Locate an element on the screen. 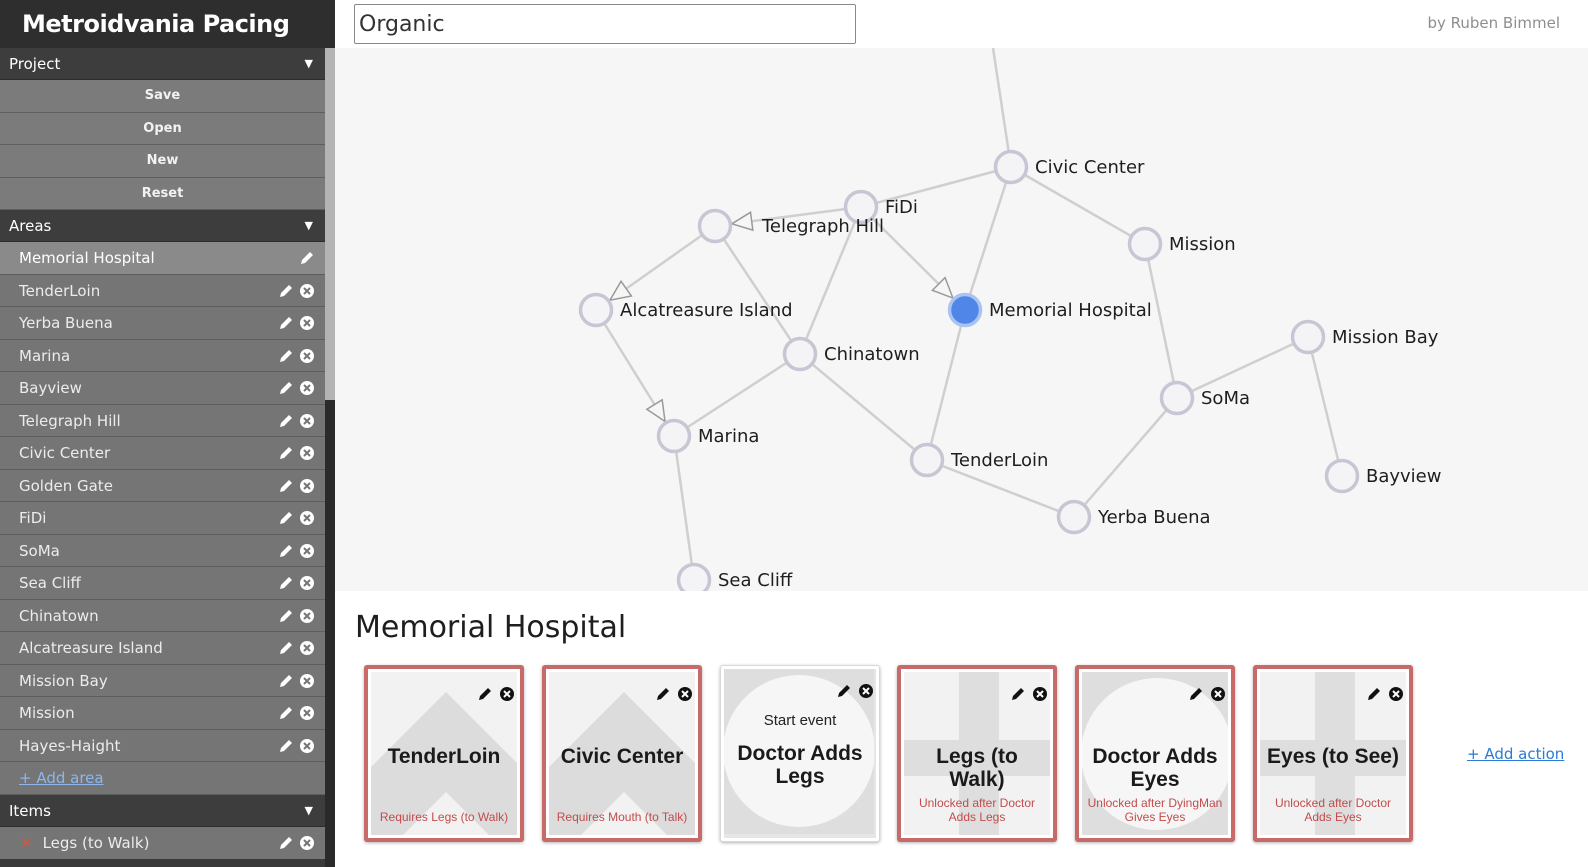 This screenshot has height=867, width=1588. sidebar-area-yerba-buena: Yerba Buena is located at coordinates (162, 323).